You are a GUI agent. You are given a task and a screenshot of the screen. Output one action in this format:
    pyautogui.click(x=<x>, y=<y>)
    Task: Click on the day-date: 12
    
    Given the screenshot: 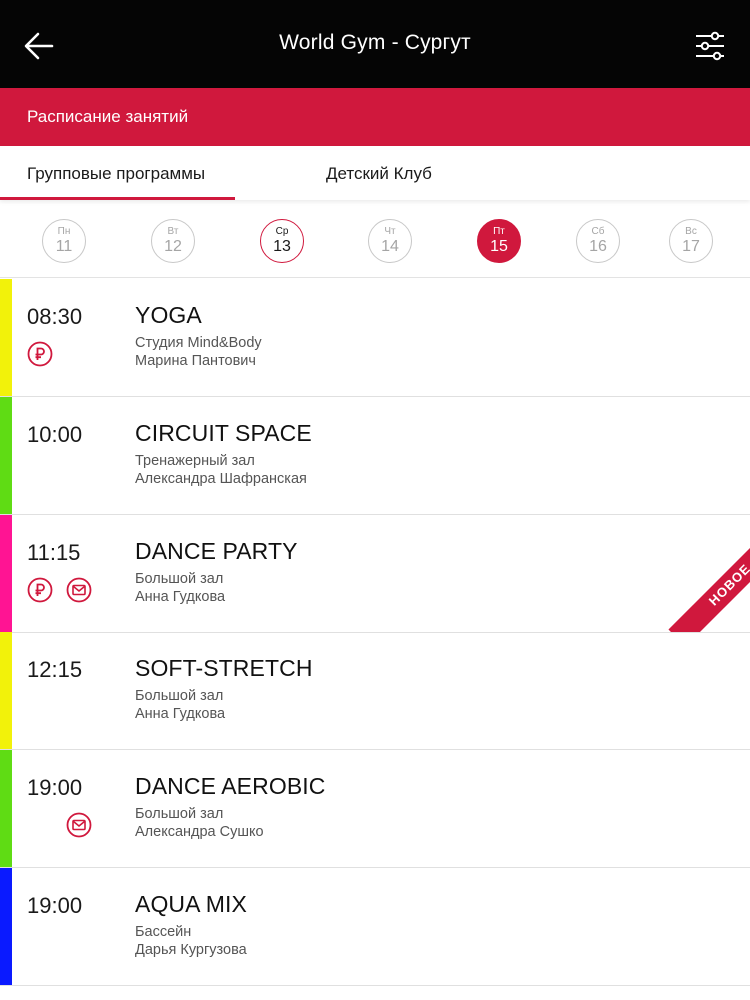 What is the action you would take?
    pyautogui.click(x=173, y=246)
    